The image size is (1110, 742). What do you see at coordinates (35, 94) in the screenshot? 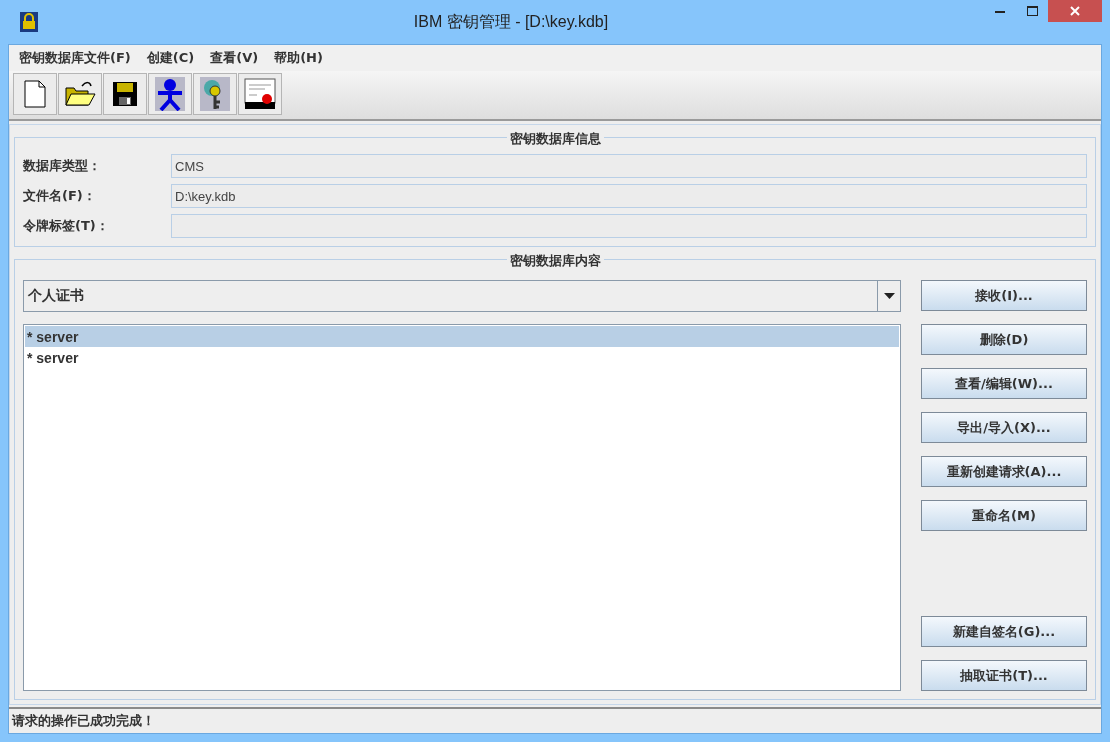
I see `blank-page-icon` at bounding box center [35, 94].